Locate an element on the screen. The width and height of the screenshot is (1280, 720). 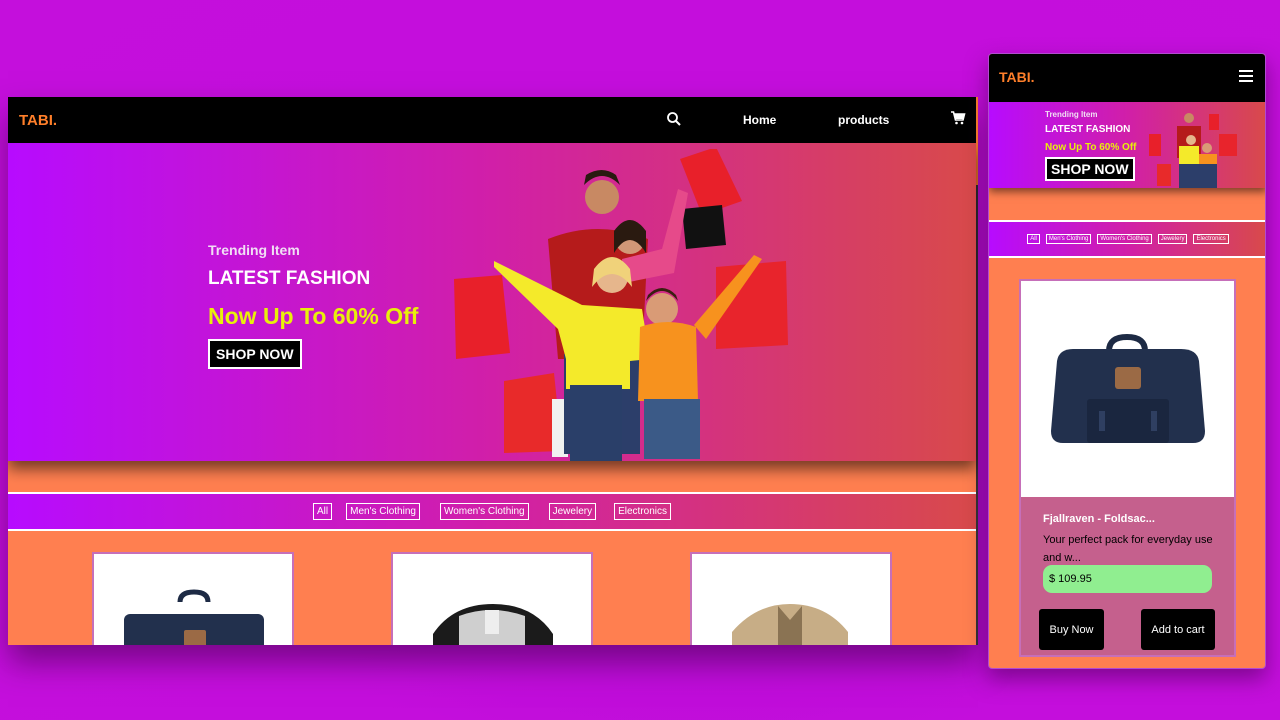
mobile-hero-title: LATEST FASHION is located at coordinates (1088, 129).